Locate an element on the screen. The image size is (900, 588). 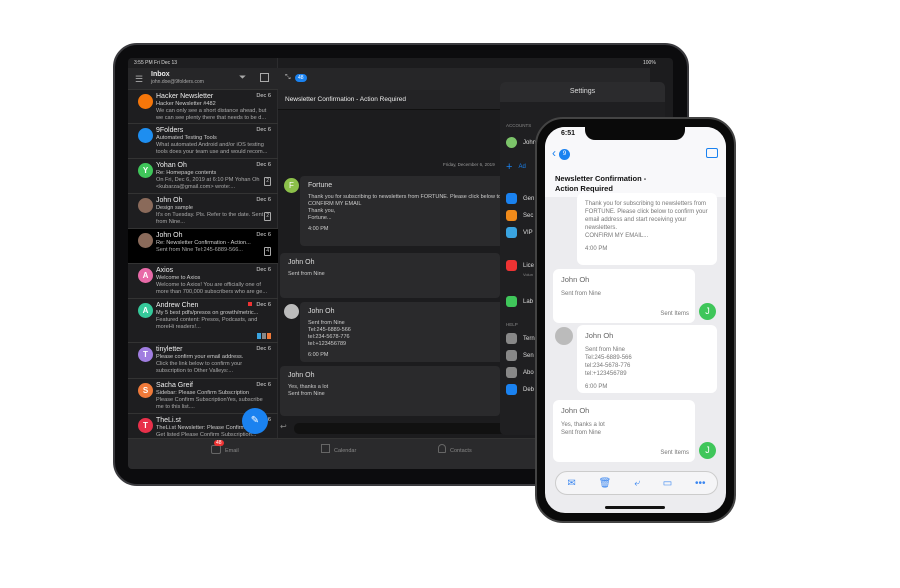
reply-icon: ↩ is located at coordinates (283, 426).